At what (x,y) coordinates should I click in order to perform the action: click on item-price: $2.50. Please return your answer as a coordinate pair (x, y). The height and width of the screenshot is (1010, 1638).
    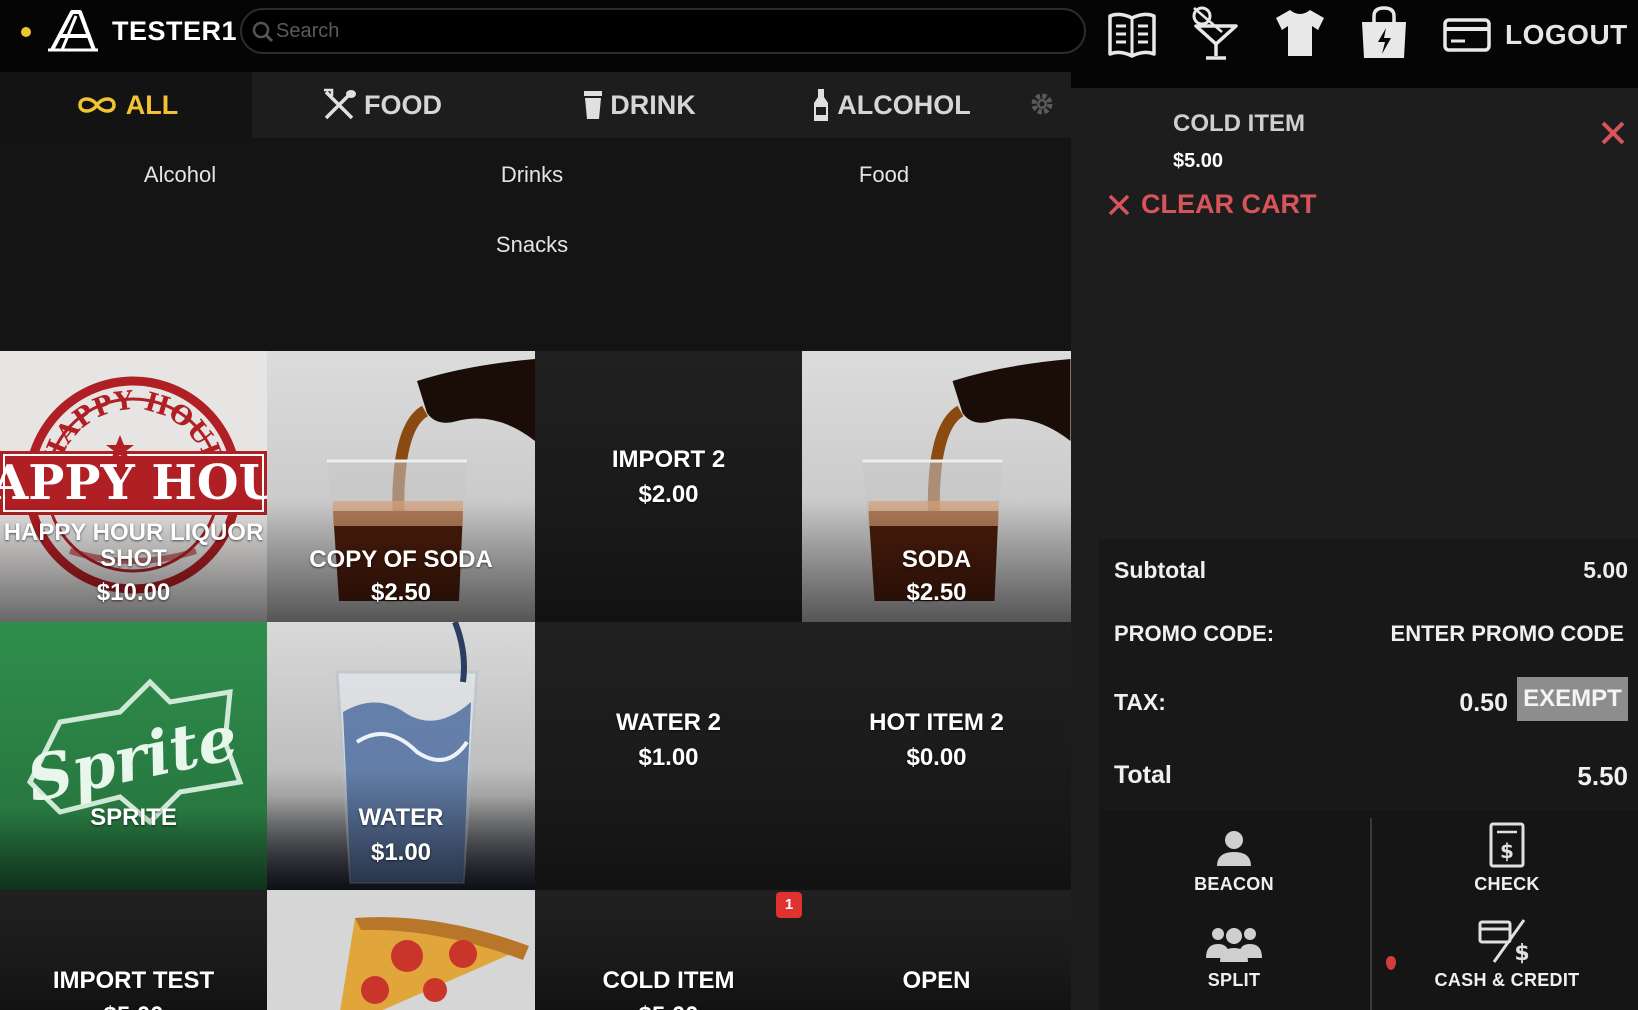
    Looking at the image, I should click on (936, 592).